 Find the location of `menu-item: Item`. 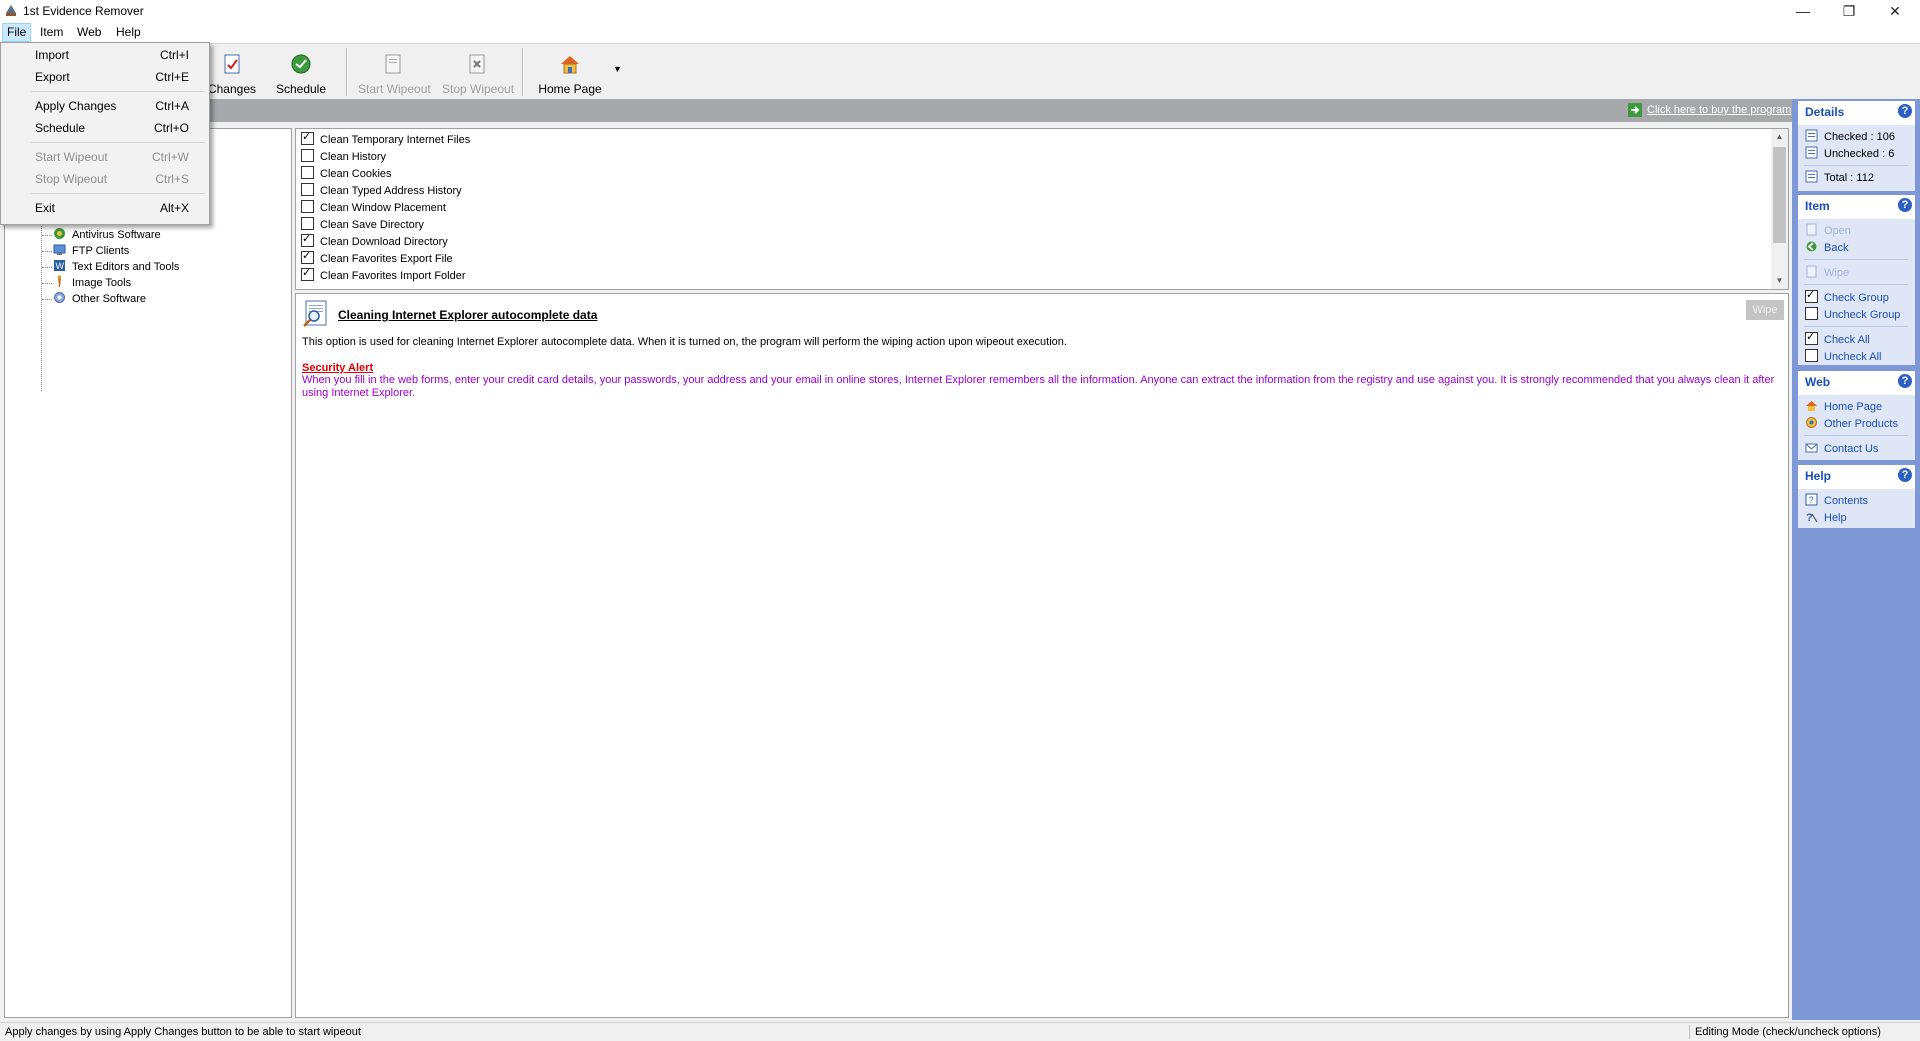

menu-item: Item is located at coordinates (51, 32).